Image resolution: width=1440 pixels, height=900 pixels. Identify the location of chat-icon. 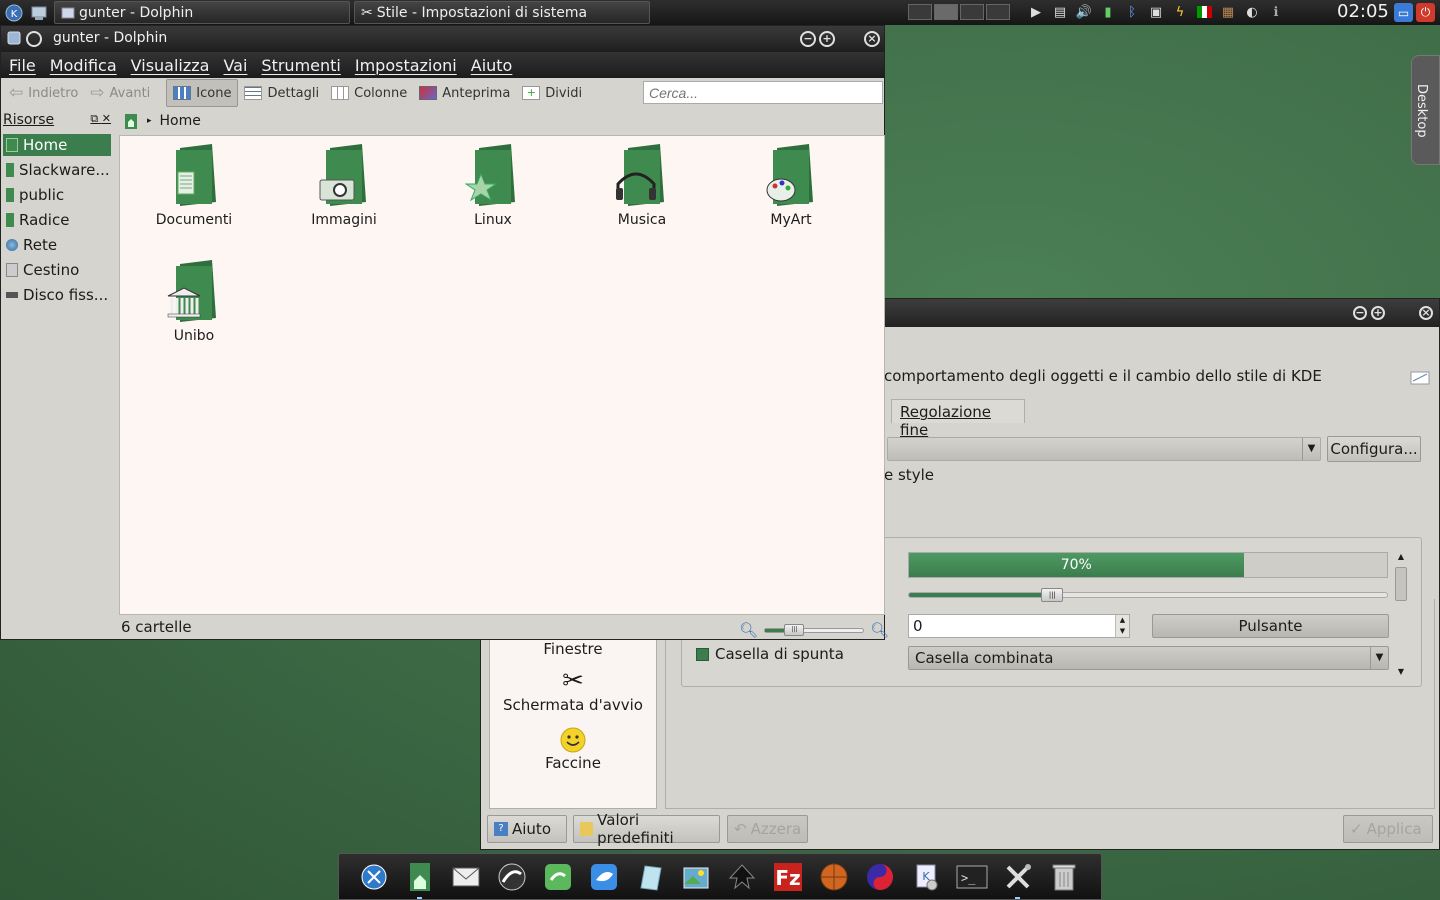
(557, 877).